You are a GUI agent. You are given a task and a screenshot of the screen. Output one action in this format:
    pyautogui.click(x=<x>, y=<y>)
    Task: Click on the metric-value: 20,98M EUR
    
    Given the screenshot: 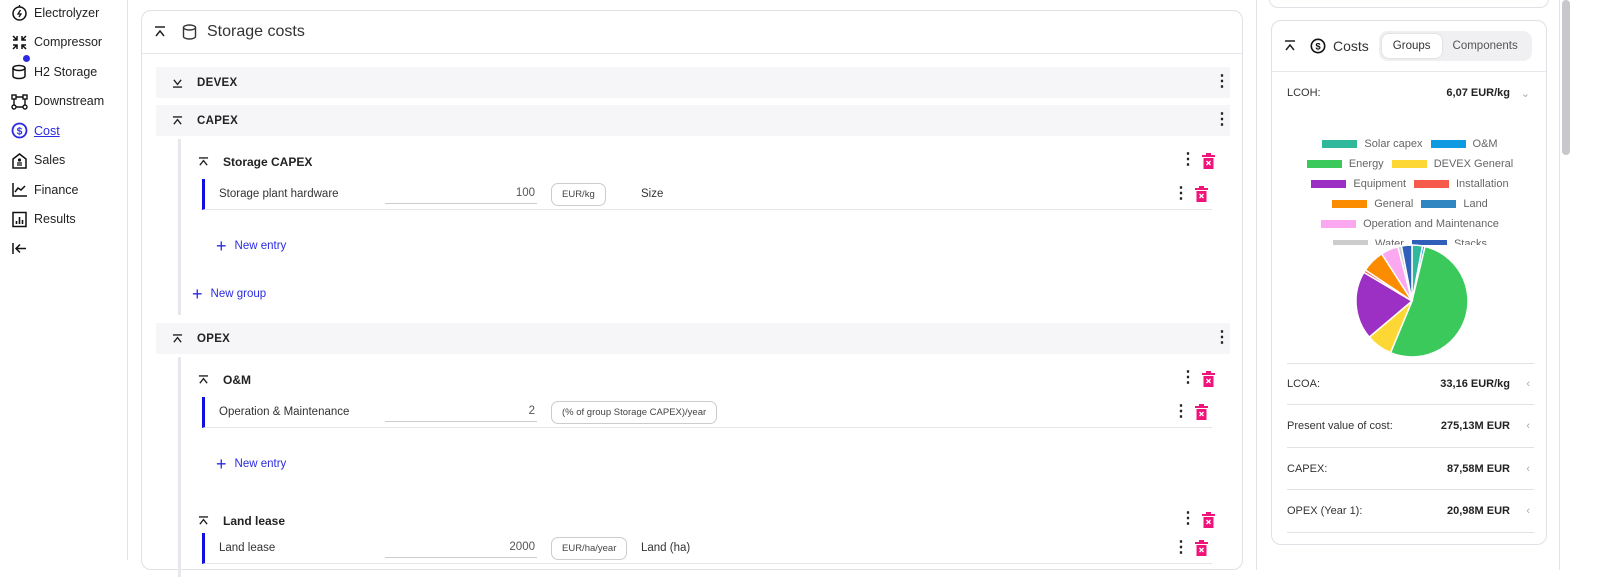 What is the action you would take?
    pyautogui.click(x=1478, y=511)
    